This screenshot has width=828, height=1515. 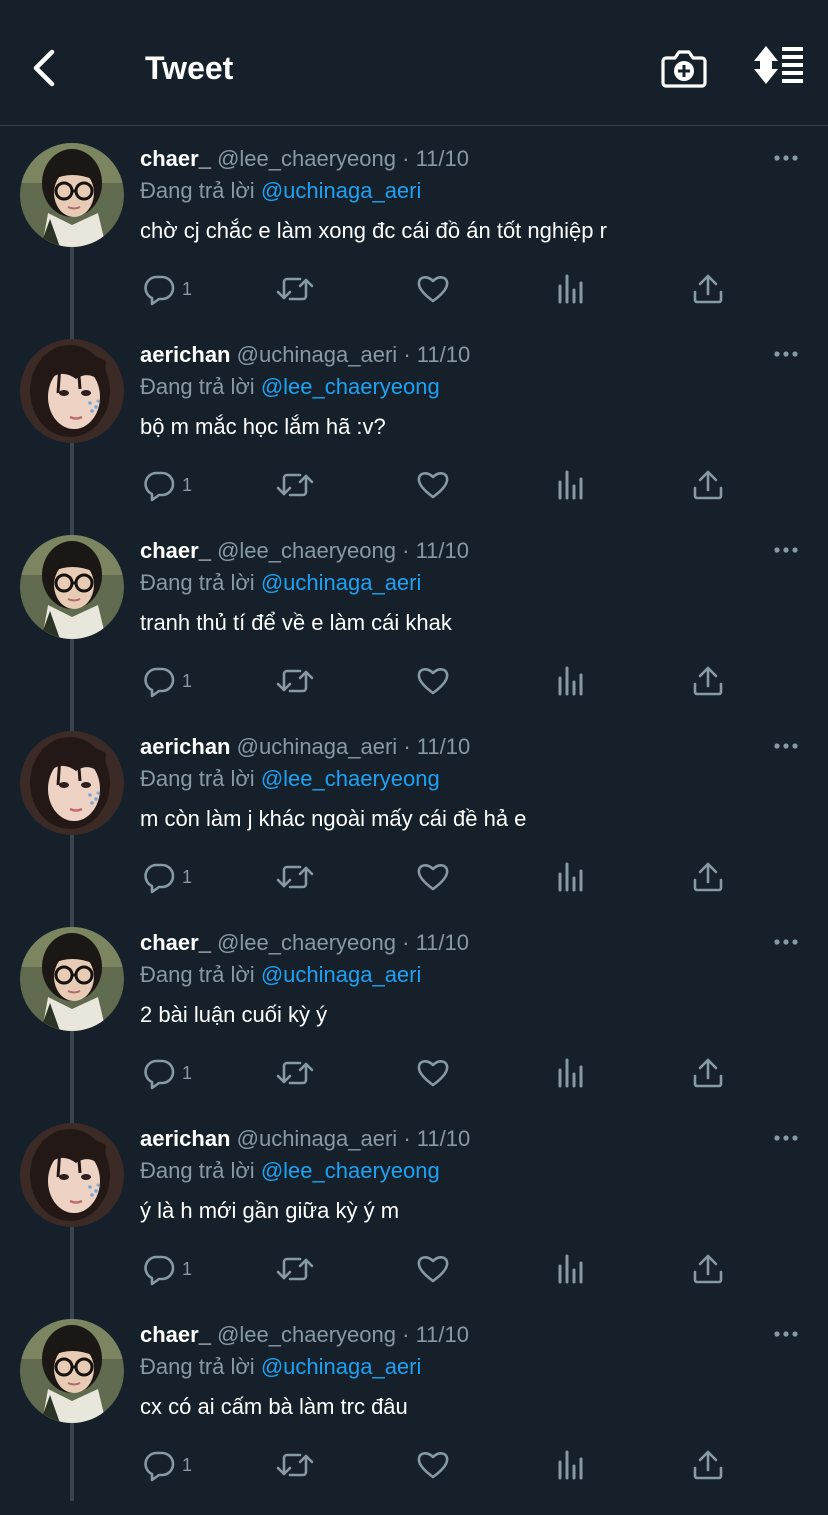 I want to click on retweet-icon, so click(x=295, y=1073).